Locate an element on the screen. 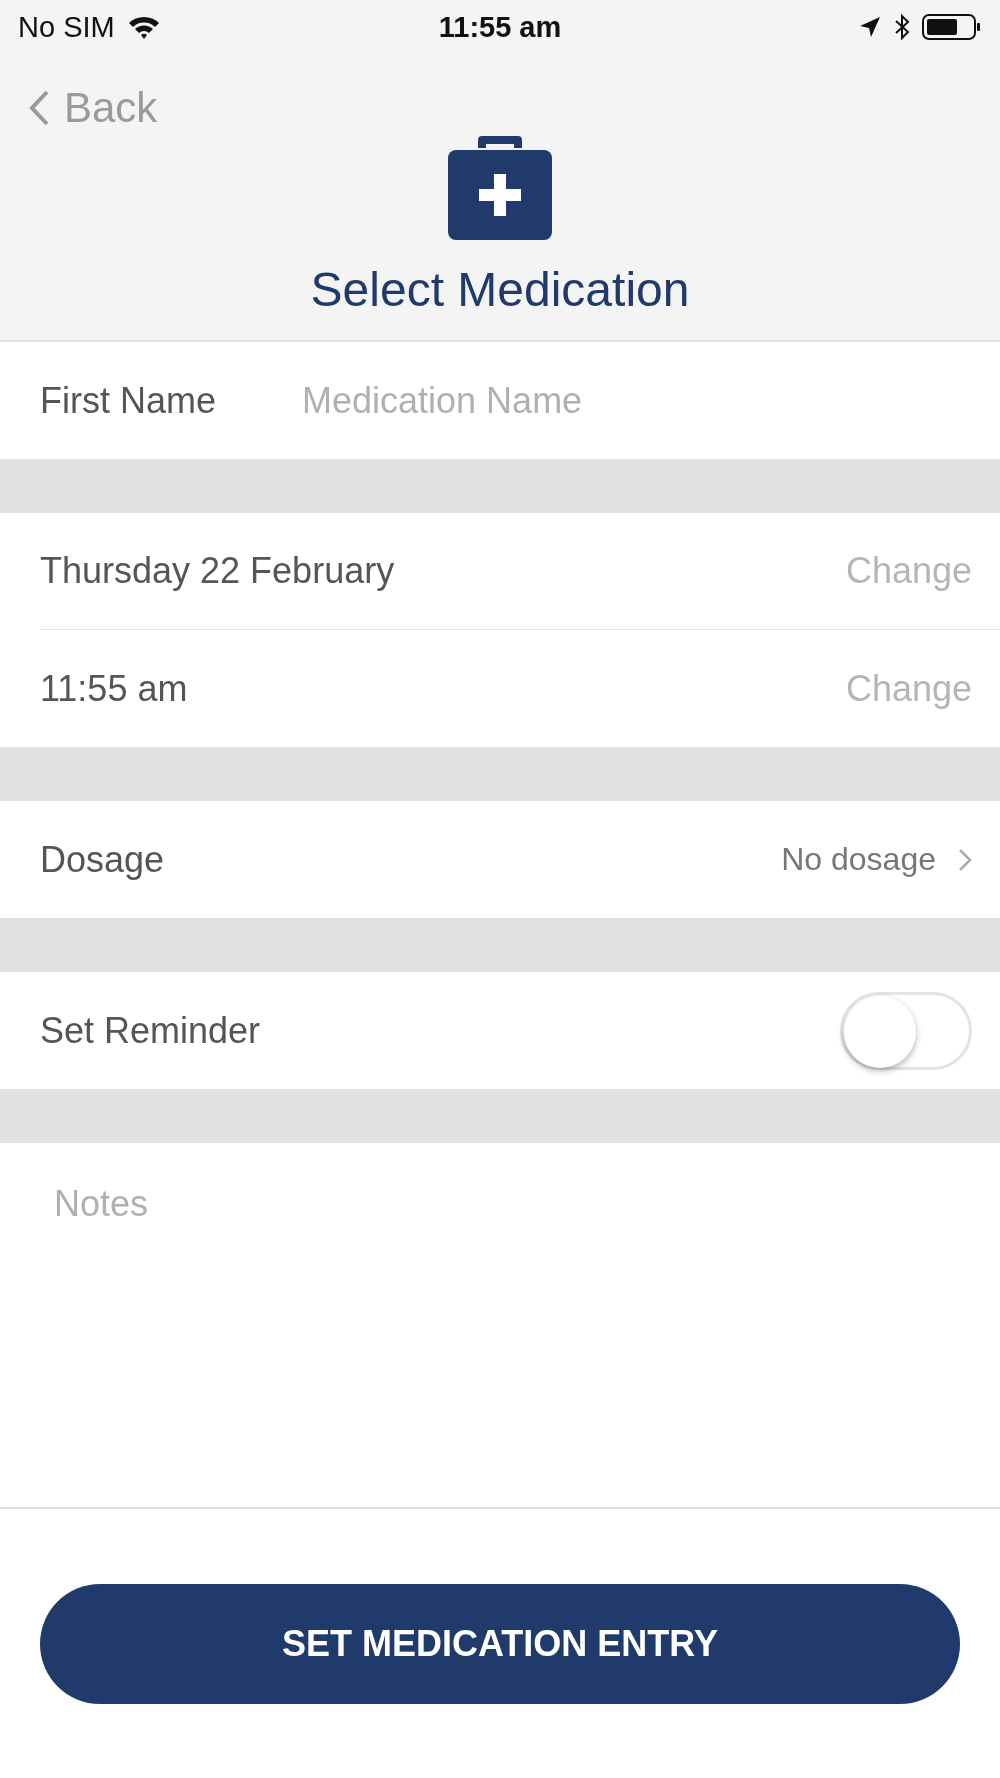  chevron-right-icon is located at coordinates (965, 859).